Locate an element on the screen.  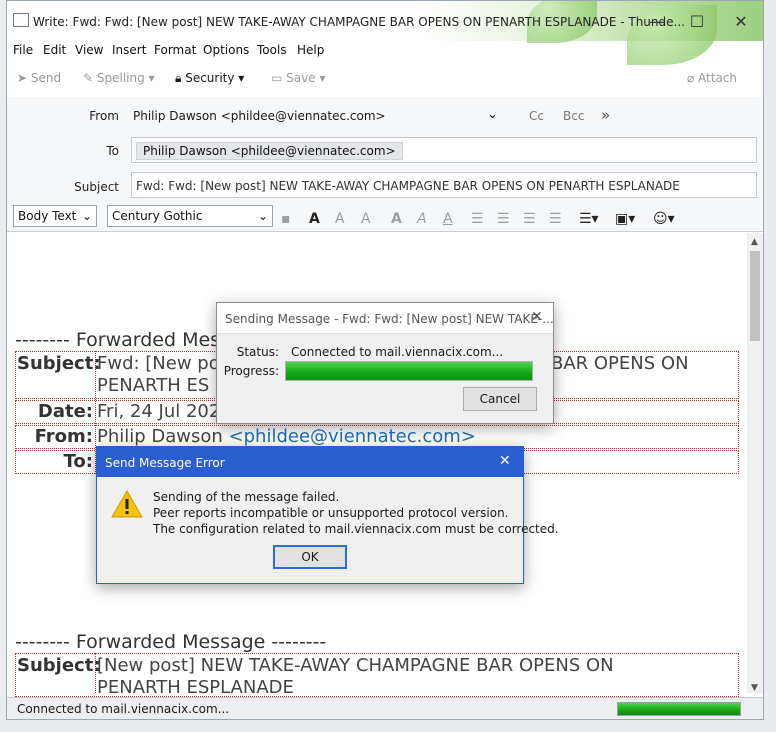
numbered-list-icon: ☰ is located at coordinates (503, 219).